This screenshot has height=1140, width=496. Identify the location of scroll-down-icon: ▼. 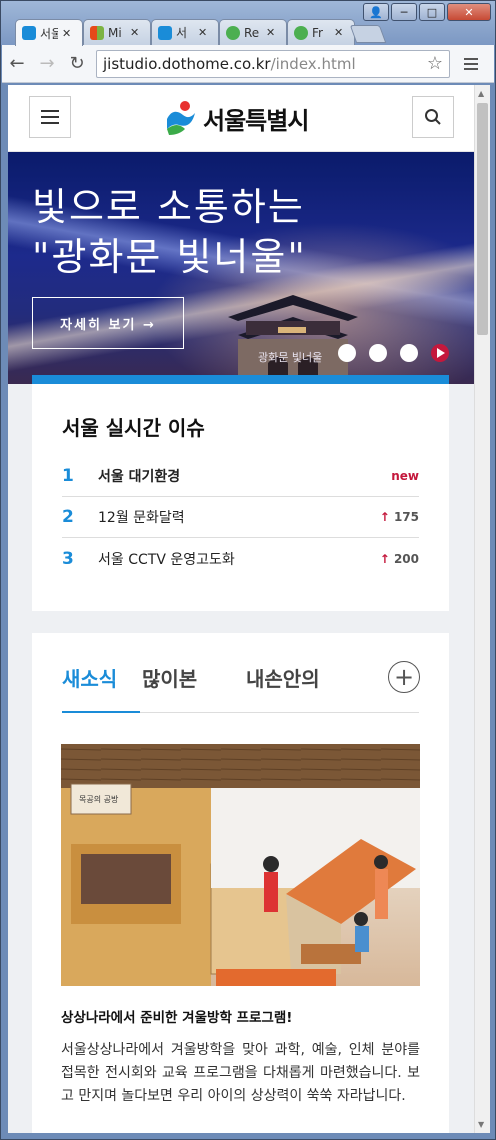
(481, 1124).